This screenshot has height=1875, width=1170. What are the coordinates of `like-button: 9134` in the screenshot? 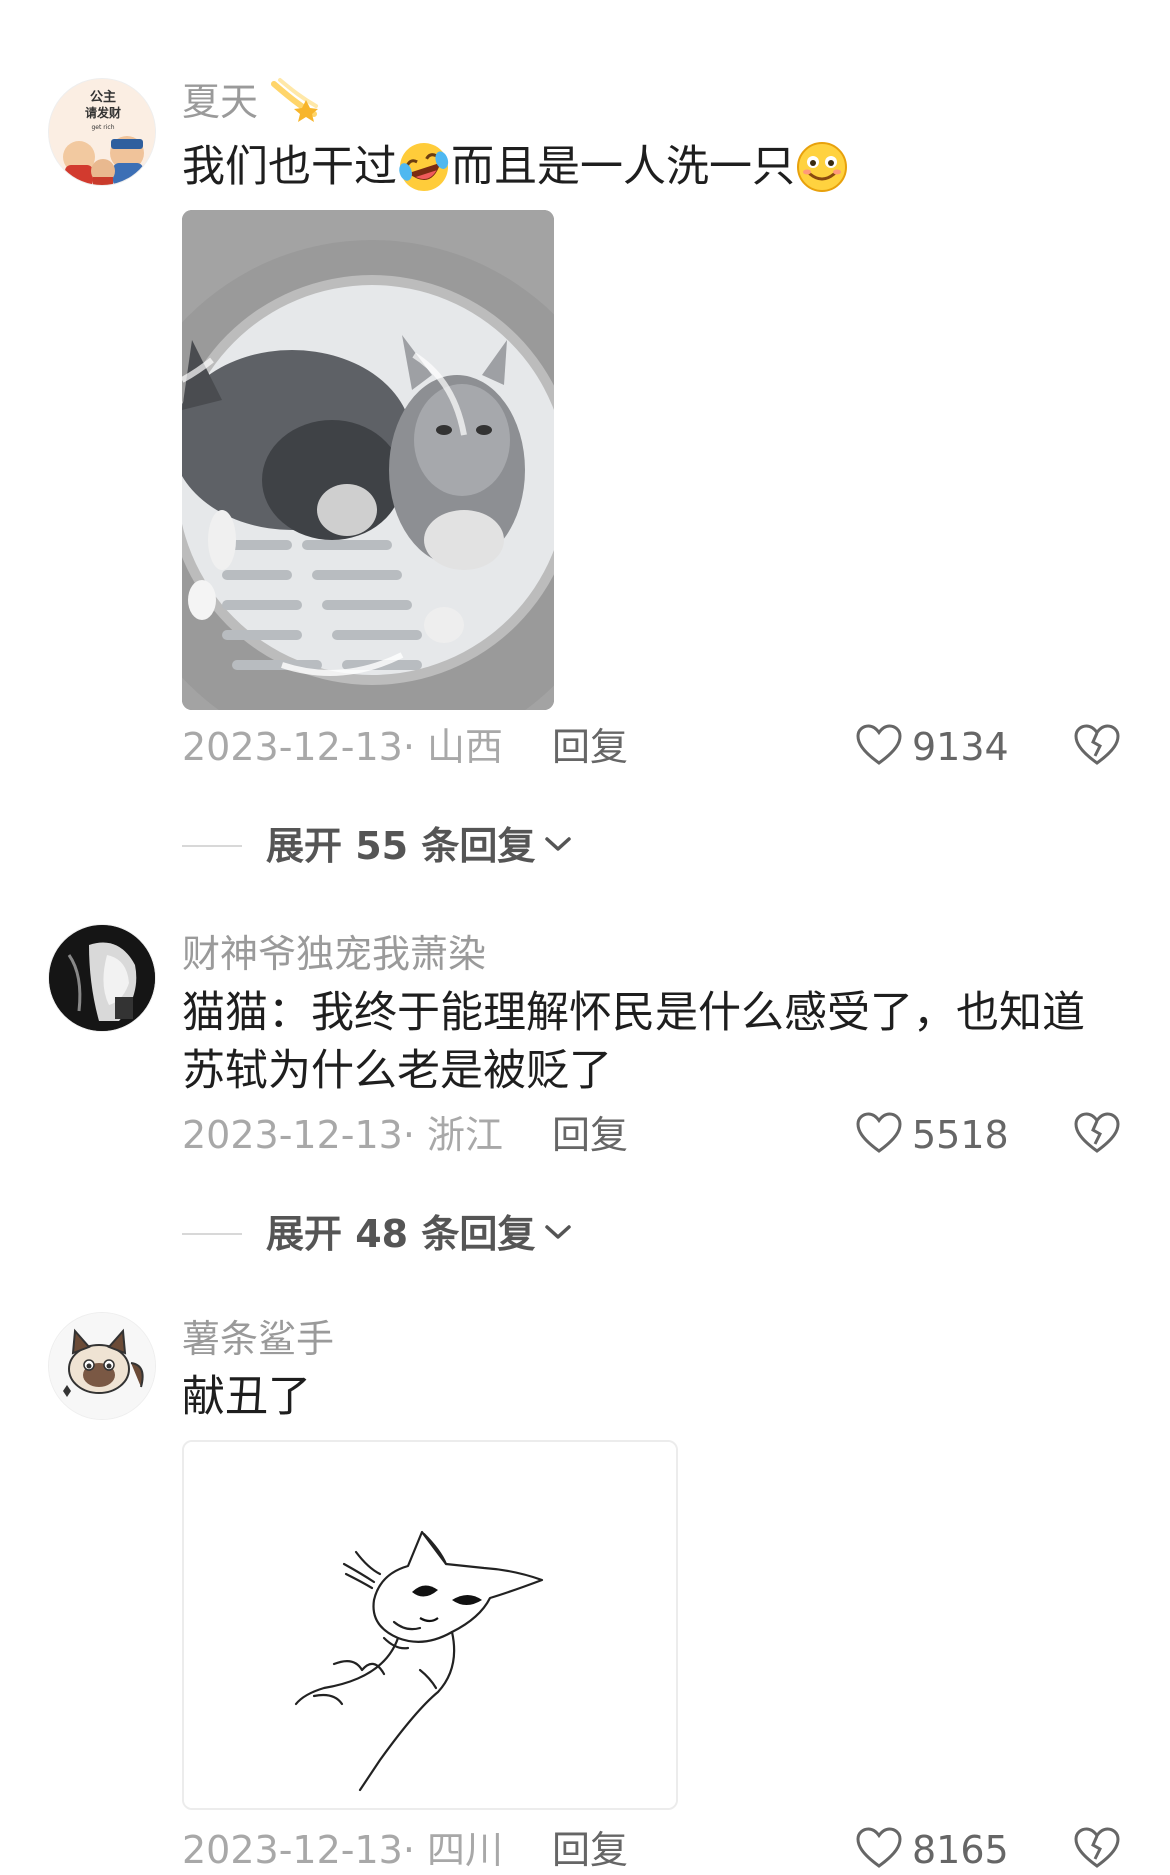 It's located at (932, 747).